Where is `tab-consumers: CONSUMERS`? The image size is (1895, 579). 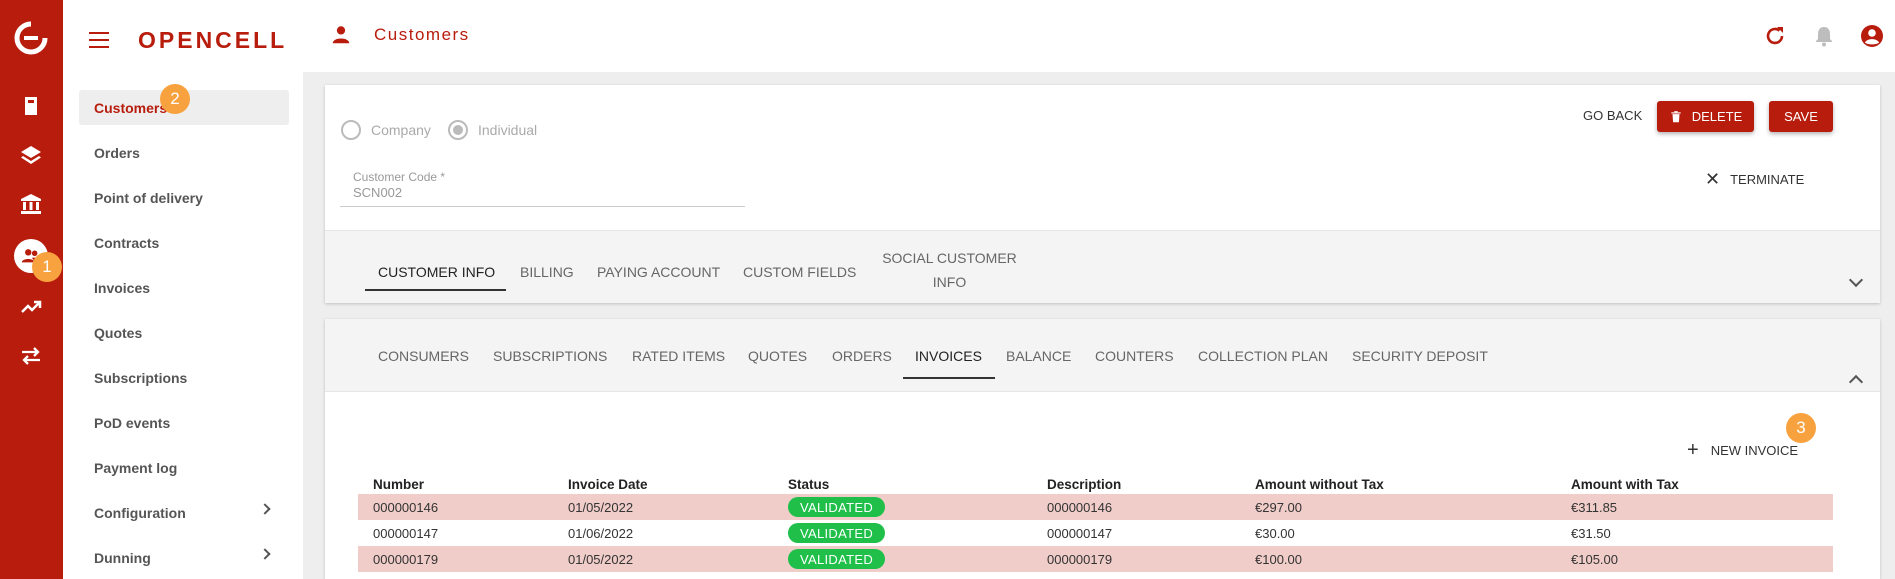 tab-consumers: CONSUMERS is located at coordinates (423, 356).